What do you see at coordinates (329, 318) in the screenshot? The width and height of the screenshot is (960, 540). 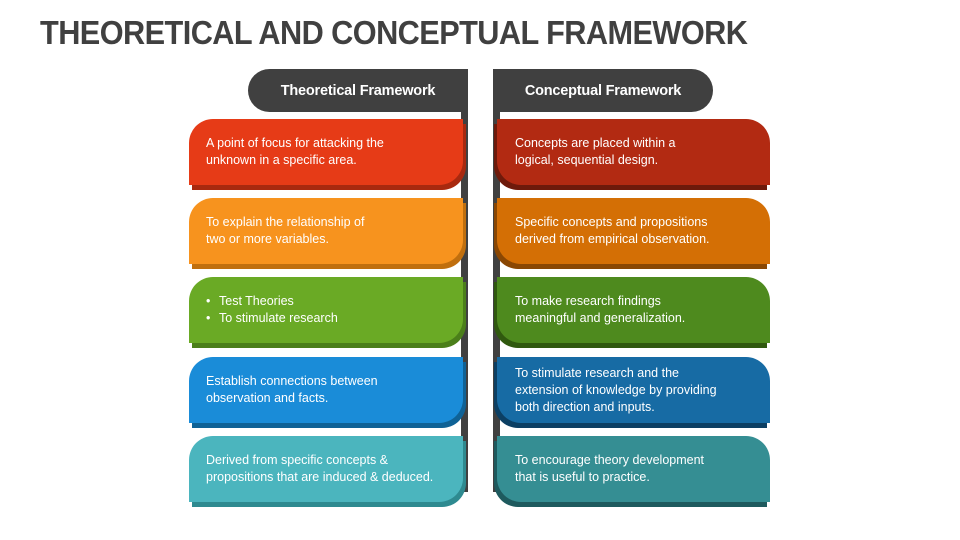 I see `bullet-item: To stimulate research` at bounding box center [329, 318].